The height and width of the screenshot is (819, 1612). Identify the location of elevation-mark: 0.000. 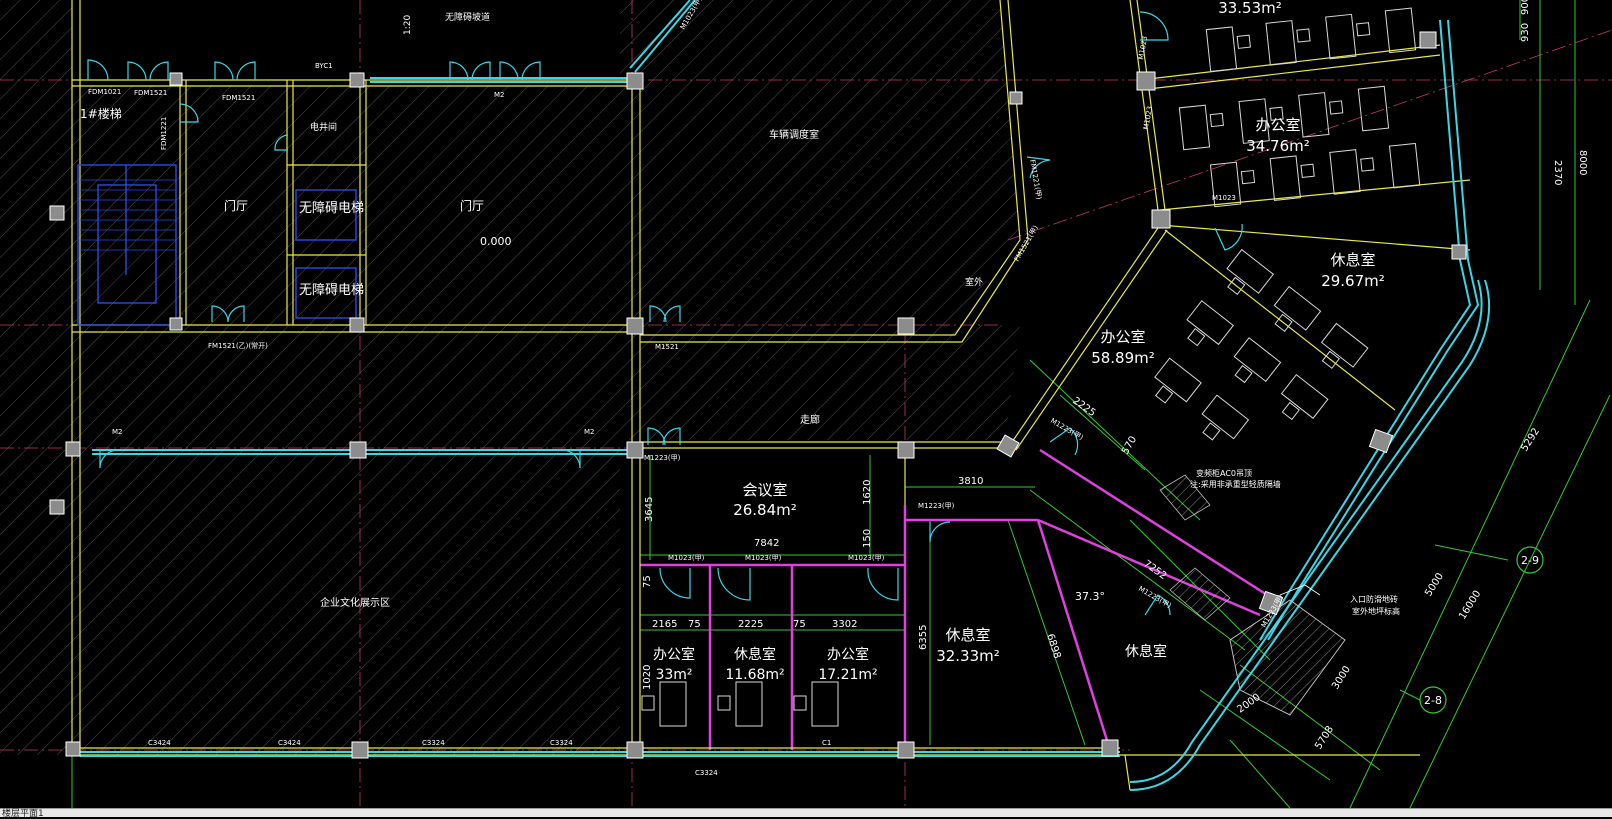
(496, 241).